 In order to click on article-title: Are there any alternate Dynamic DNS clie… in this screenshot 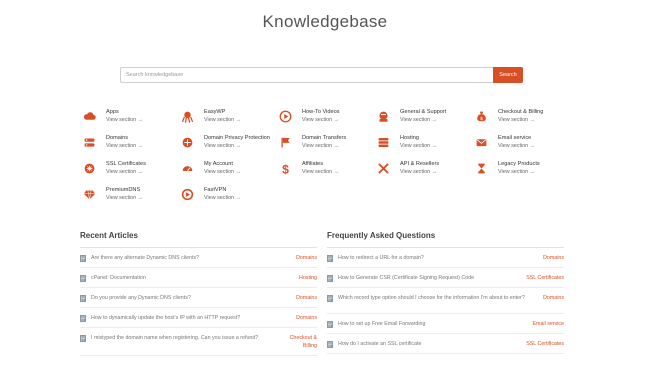, I will do `click(193, 258)`.